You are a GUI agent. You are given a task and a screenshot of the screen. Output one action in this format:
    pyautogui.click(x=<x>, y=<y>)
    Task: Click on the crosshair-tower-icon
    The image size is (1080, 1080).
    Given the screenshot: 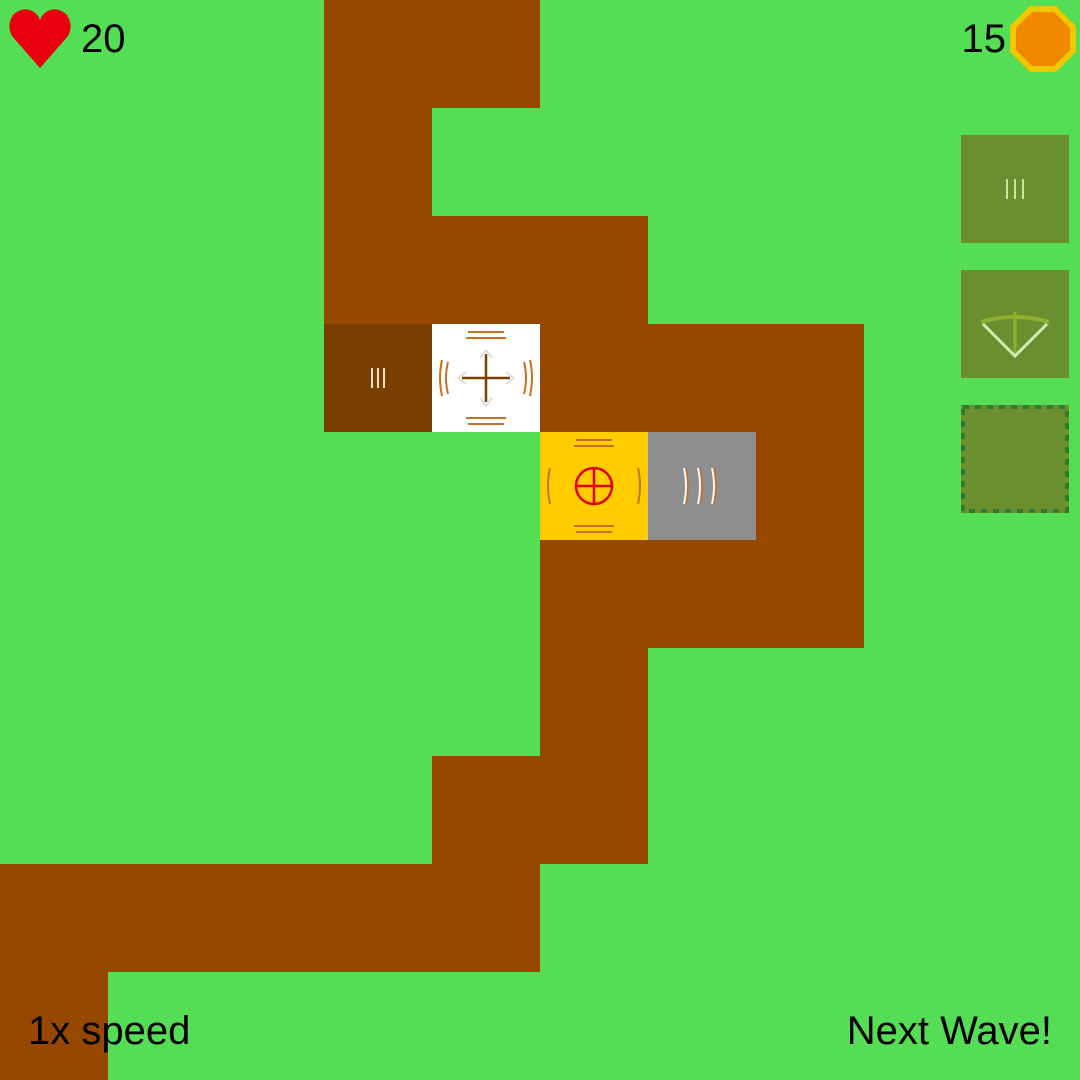 What is the action you would take?
    pyautogui.click(x=486, y=378)
    